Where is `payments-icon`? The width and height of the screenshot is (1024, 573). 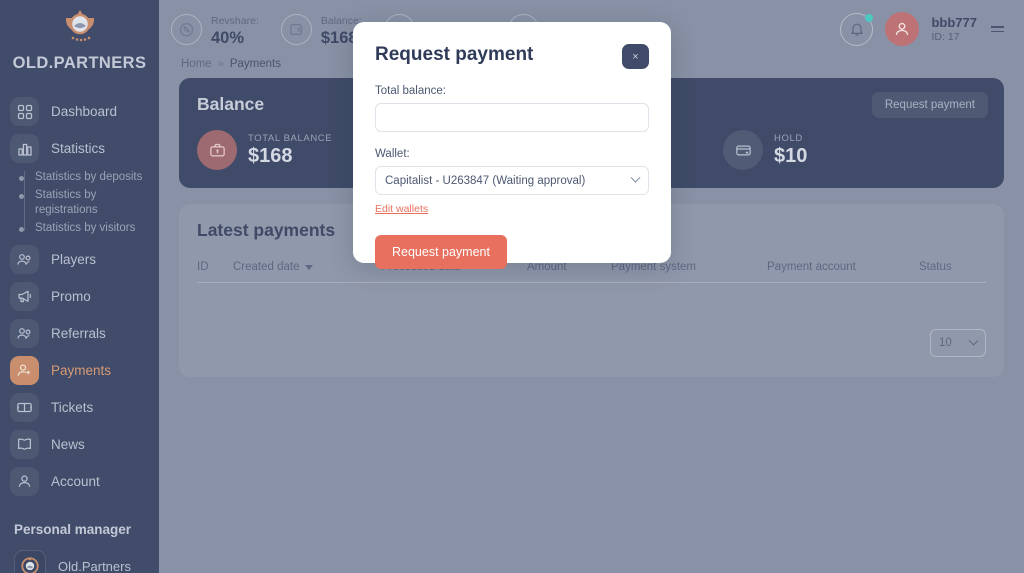
payments-icon is located at coordinates (24, 371).